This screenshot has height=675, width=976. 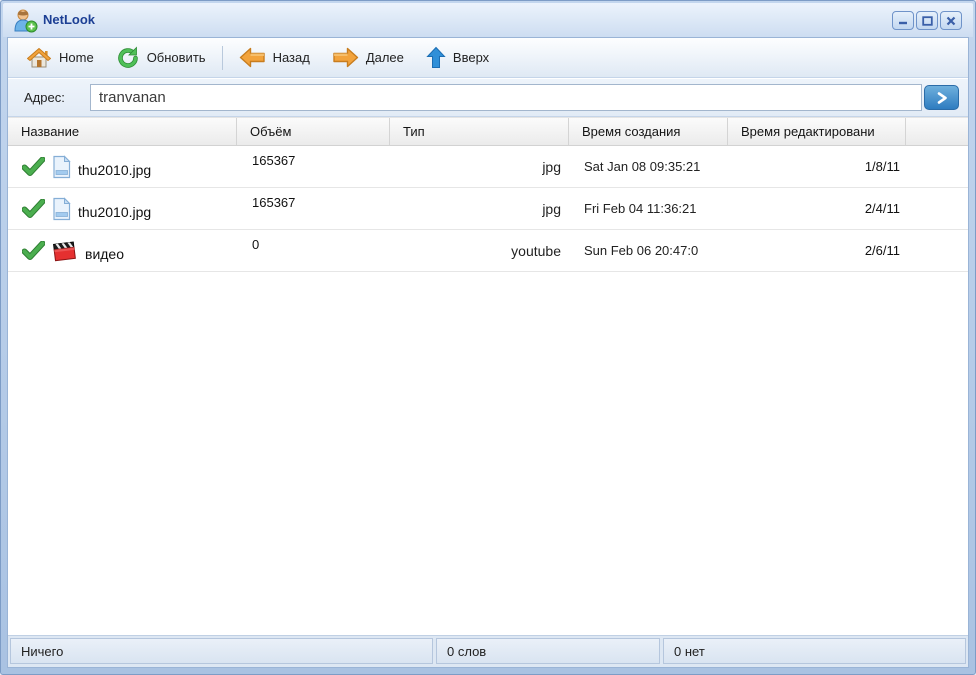 What do you see at coordinates (642, 166) in the screenshot?
I see `created-cell: Sat Jan 08 09:35:21` at bounding box center [642, 166].